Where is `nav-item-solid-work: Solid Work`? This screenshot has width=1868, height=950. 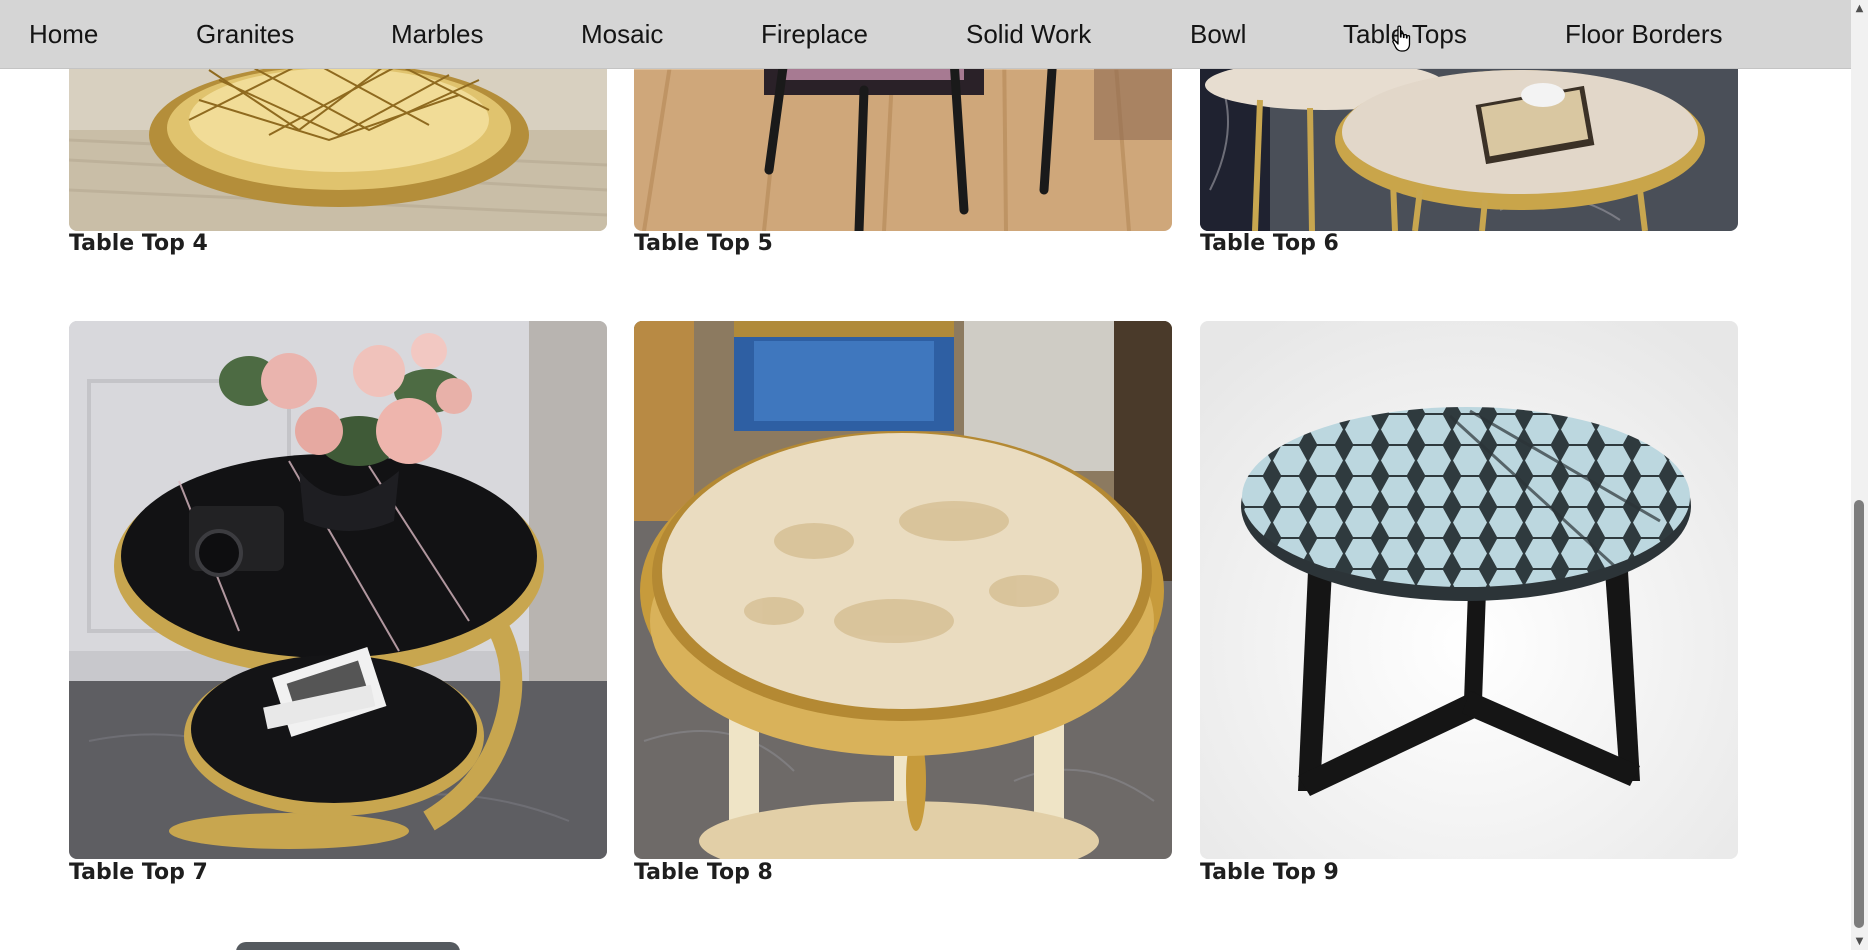 nav-item-solid-work: Solid Work is located at coordinates (1028, 34).